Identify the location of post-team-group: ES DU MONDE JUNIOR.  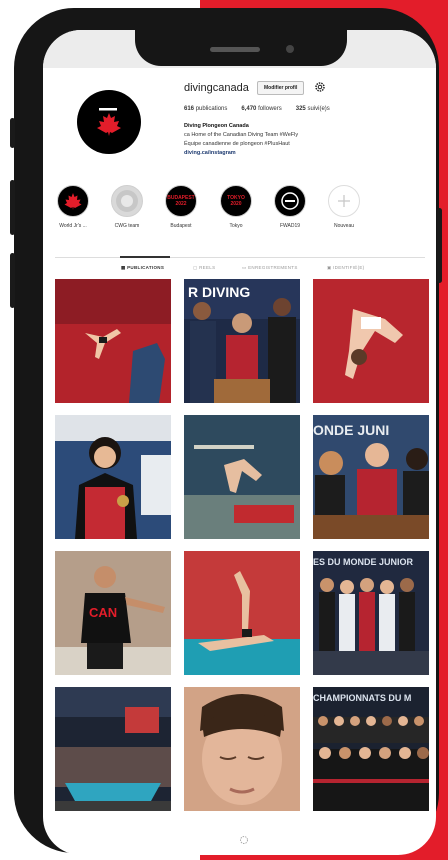
(371, 613).